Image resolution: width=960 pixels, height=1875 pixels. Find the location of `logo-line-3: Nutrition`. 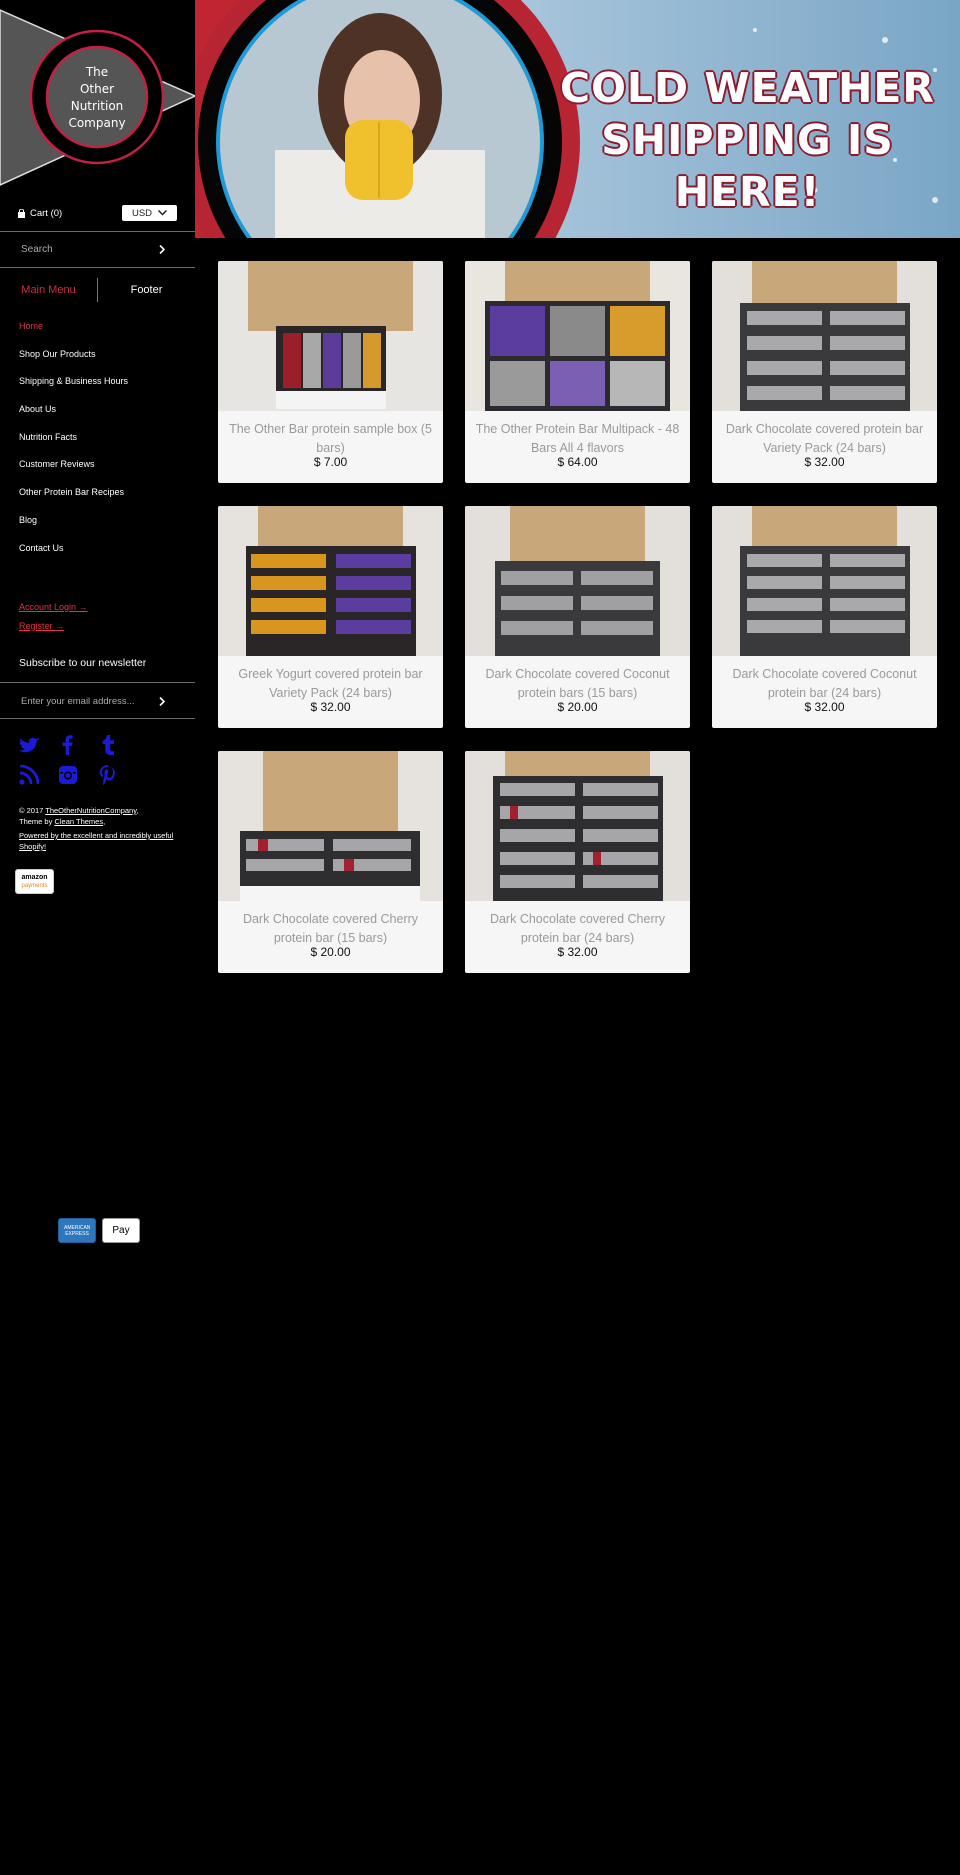

logo-line-3: Nutrition is located at coordinates (97, 106).